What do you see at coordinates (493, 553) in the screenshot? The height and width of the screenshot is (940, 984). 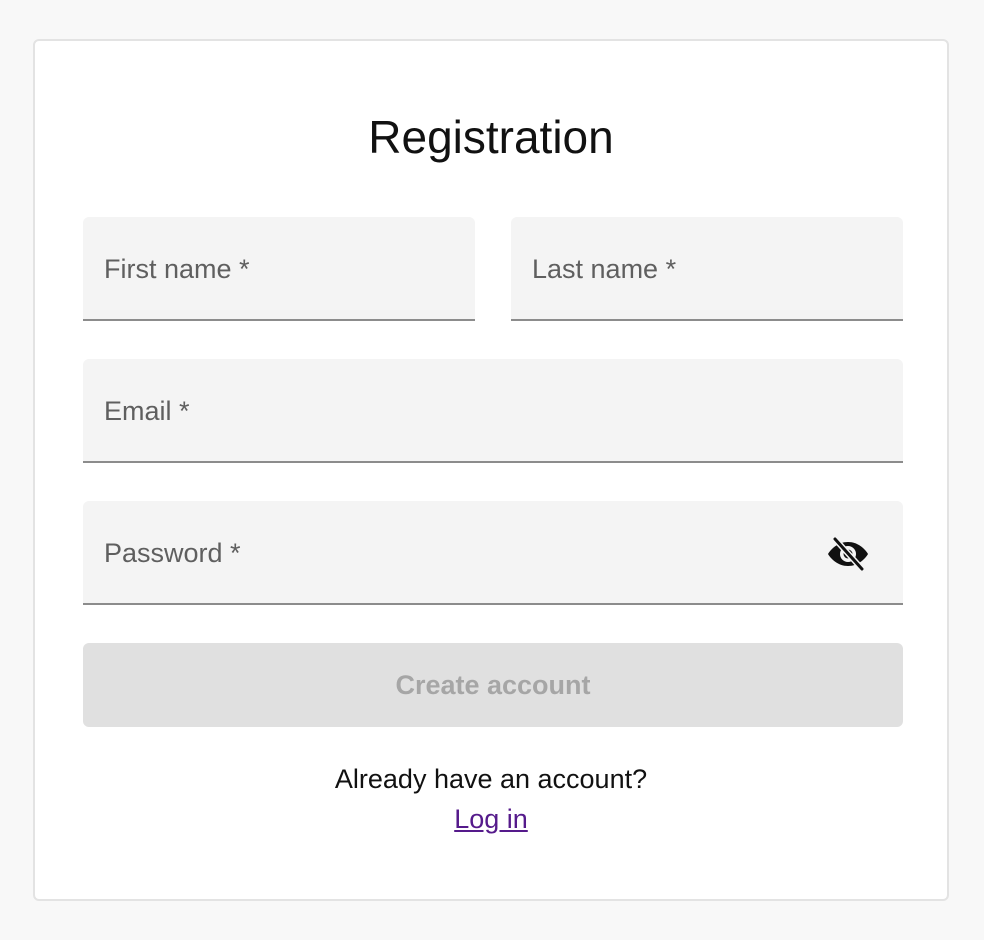 I see `password-field: Password *` at bounding box center [493, 553].